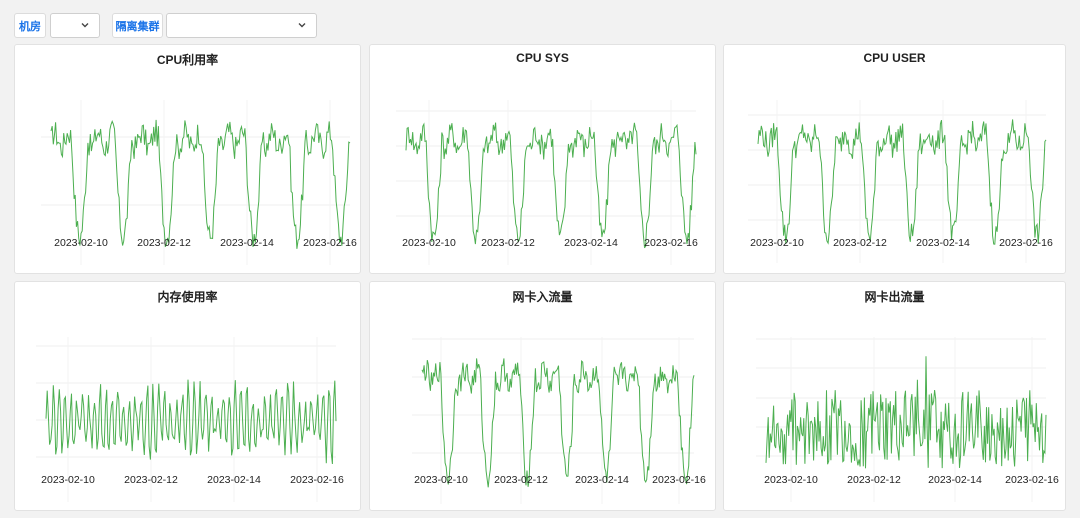  What do you see at coordinates (137, 25) in the screenshot?
I see `cluster-label: 隔离集群` at bounding box center [137, 25].